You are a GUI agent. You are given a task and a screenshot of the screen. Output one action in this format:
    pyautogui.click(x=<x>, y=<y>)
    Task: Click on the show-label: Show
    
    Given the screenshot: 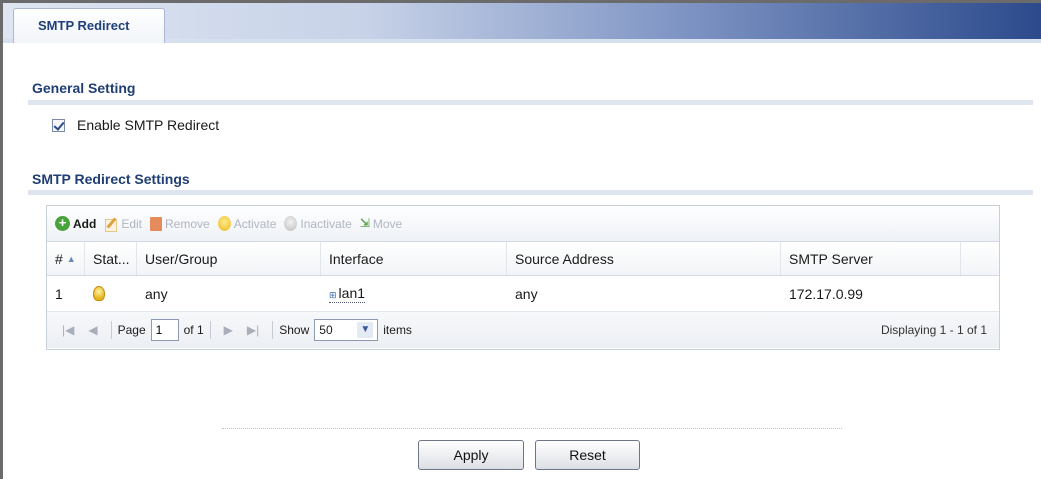 What is the action you would take?
    pyautogui.click(x=294, y=330)
    